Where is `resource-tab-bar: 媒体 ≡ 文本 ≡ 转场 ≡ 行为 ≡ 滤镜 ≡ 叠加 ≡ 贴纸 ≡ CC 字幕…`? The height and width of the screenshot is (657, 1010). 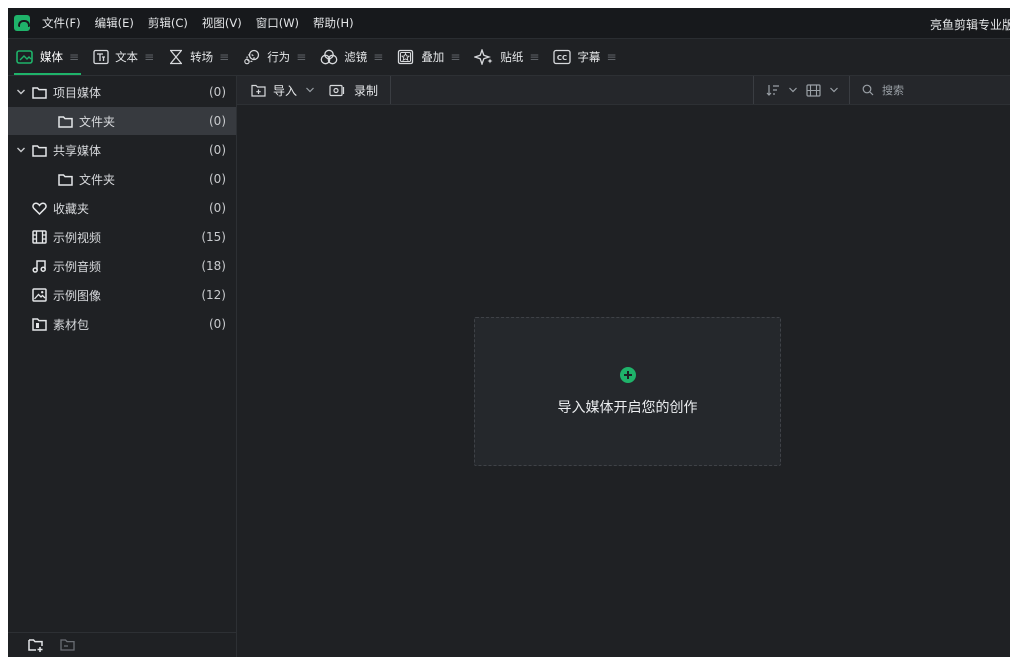 resource-tab-bar: 媒体 ≡ 文本 ≡ 转场 ≡ 行为 ≡ 滤镜 ≡ 叠加 ≡ 贴纸 ≡ CC 字幕… is located at coordinates (509, 57).